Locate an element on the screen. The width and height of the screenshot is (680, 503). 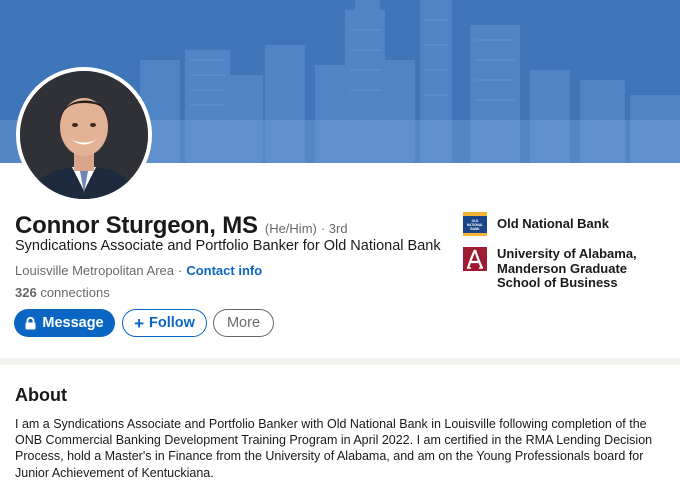
lock-icon is located at coordinates (30, 322).